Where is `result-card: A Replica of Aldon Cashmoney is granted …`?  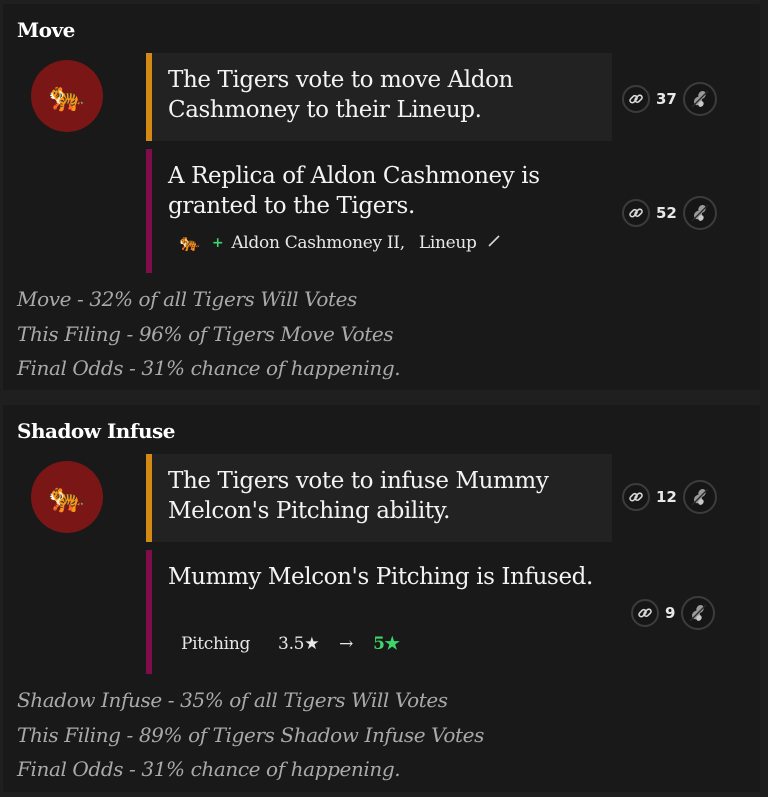
result-card: A Replica of Aldon Cashmoney is granted … is located at coordinates (379, 211).